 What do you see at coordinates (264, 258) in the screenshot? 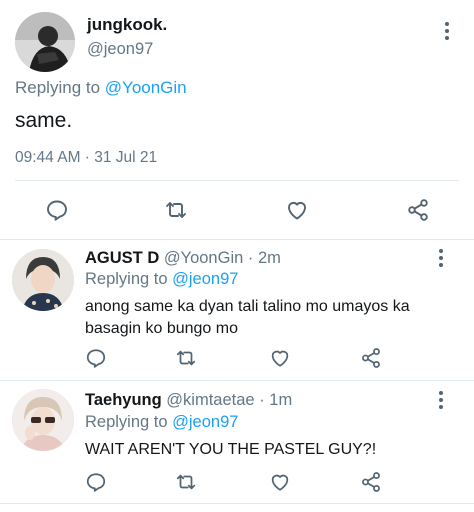
I see `reply-time: · 2m` at bounding box center [264, 258].